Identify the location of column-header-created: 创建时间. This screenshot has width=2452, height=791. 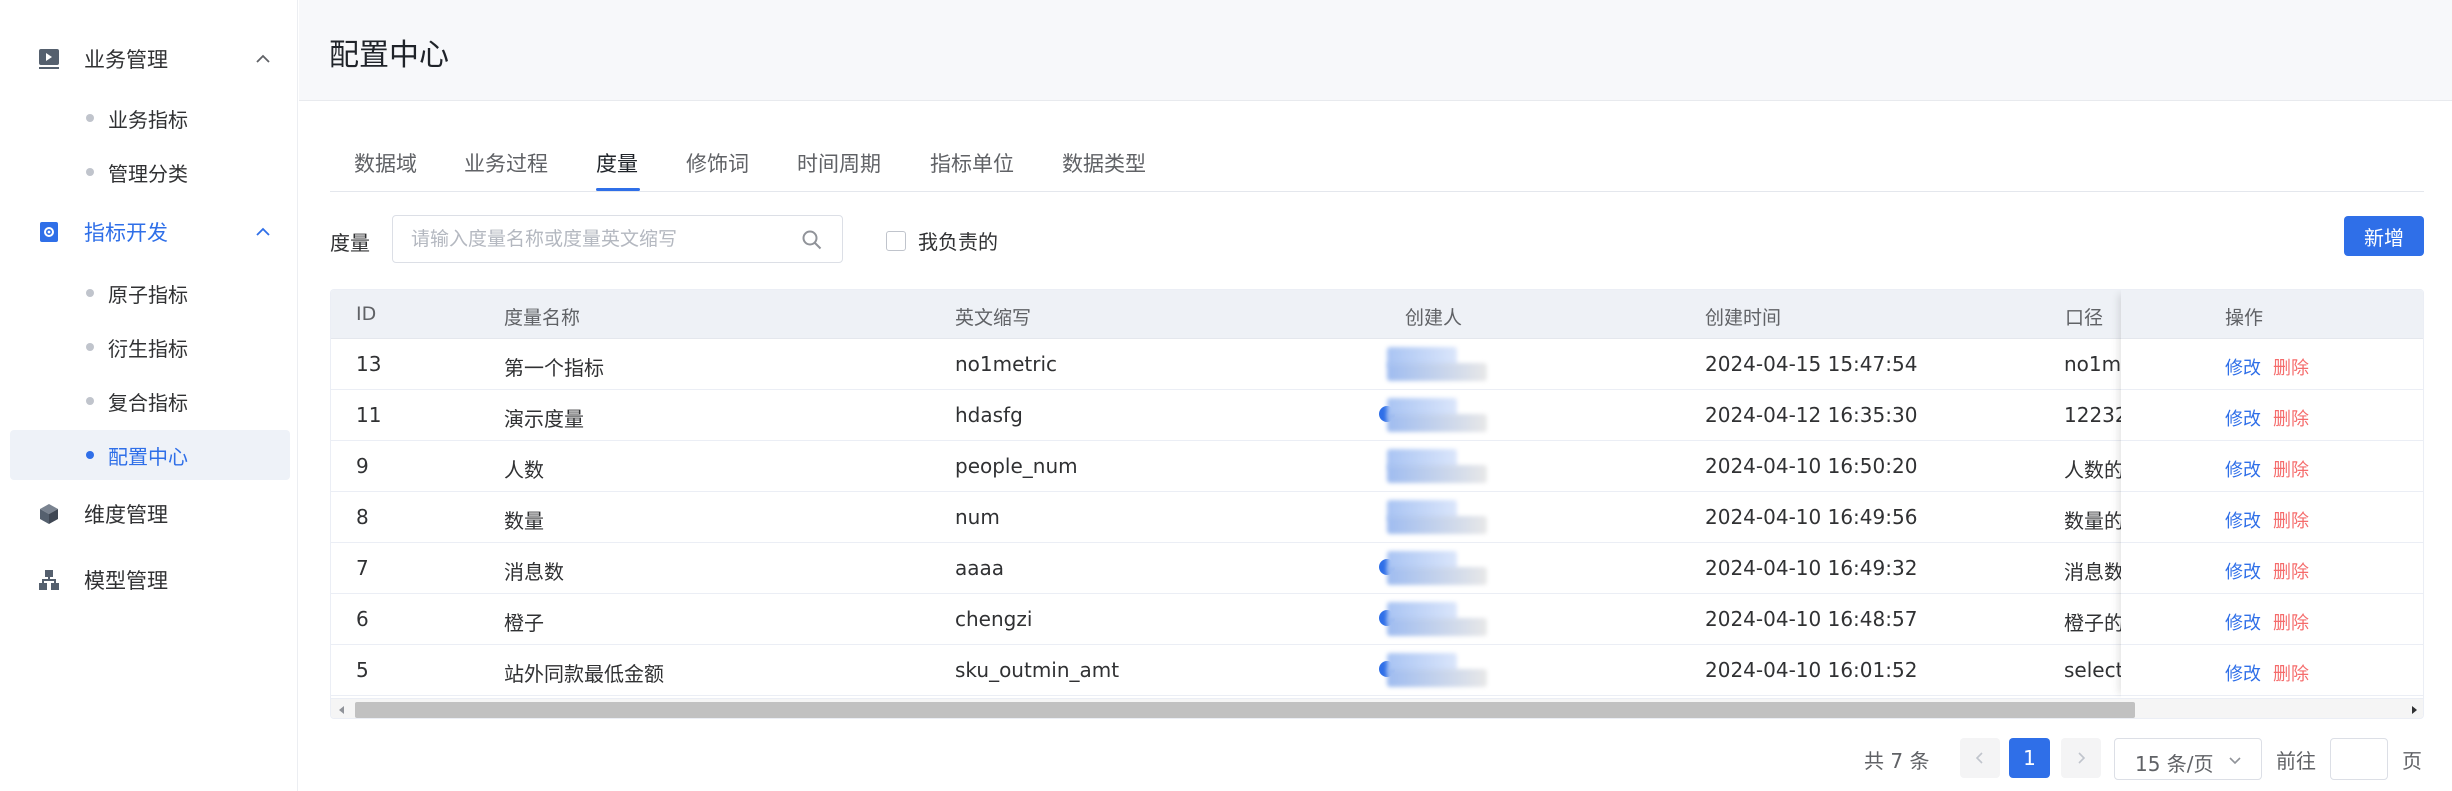
(1743, 318).